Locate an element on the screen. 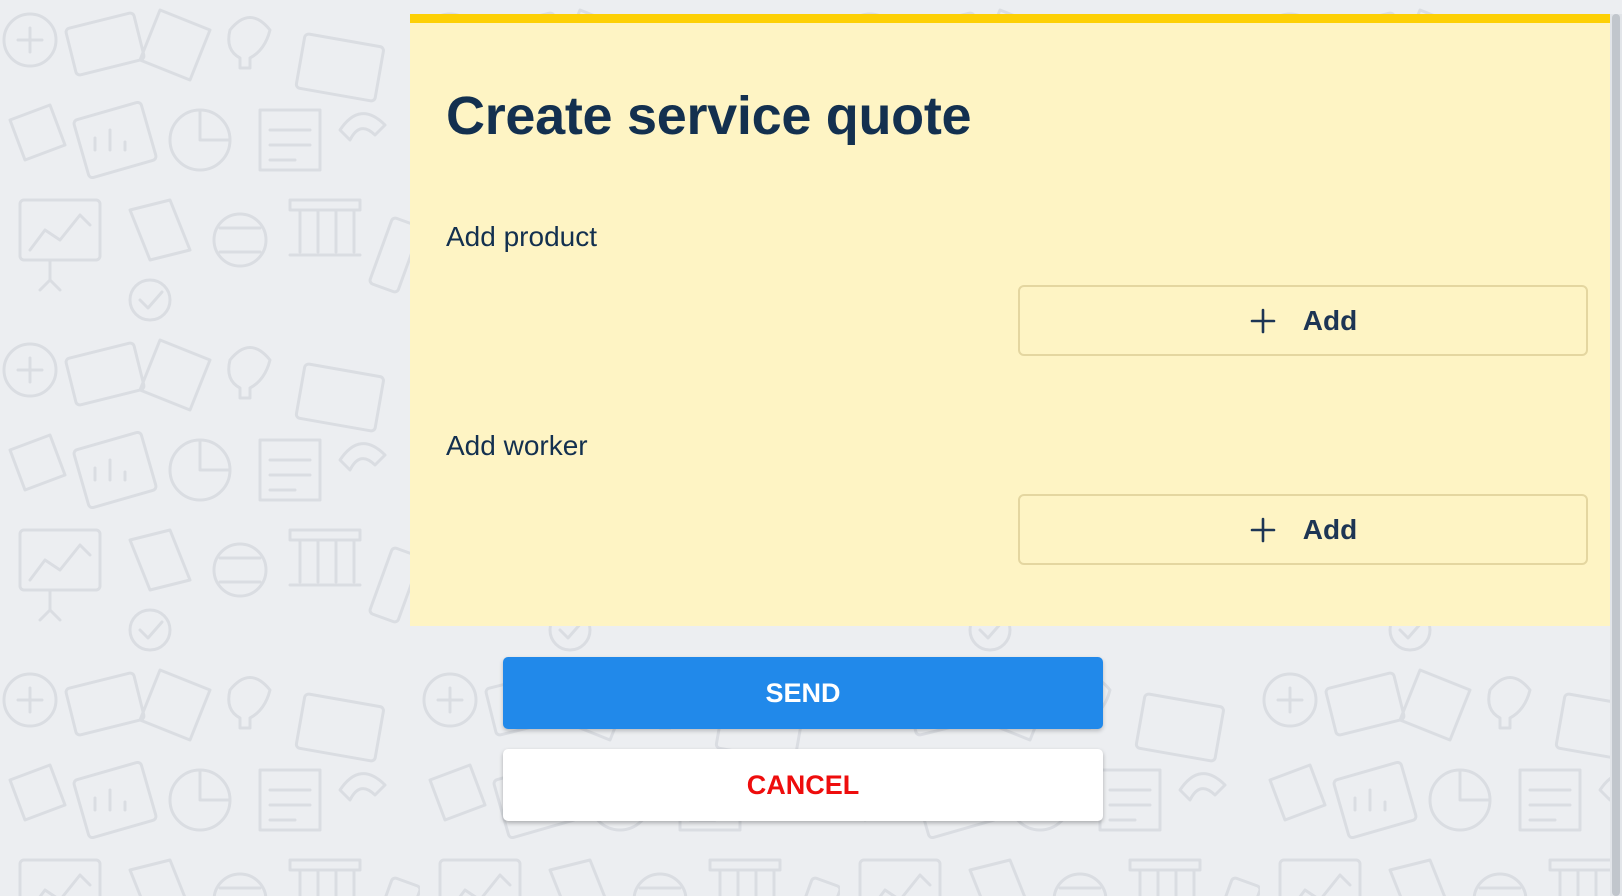 This screenshot has width=1622, height=896. page-title: Create service quote is located at coordinates (709, 116).